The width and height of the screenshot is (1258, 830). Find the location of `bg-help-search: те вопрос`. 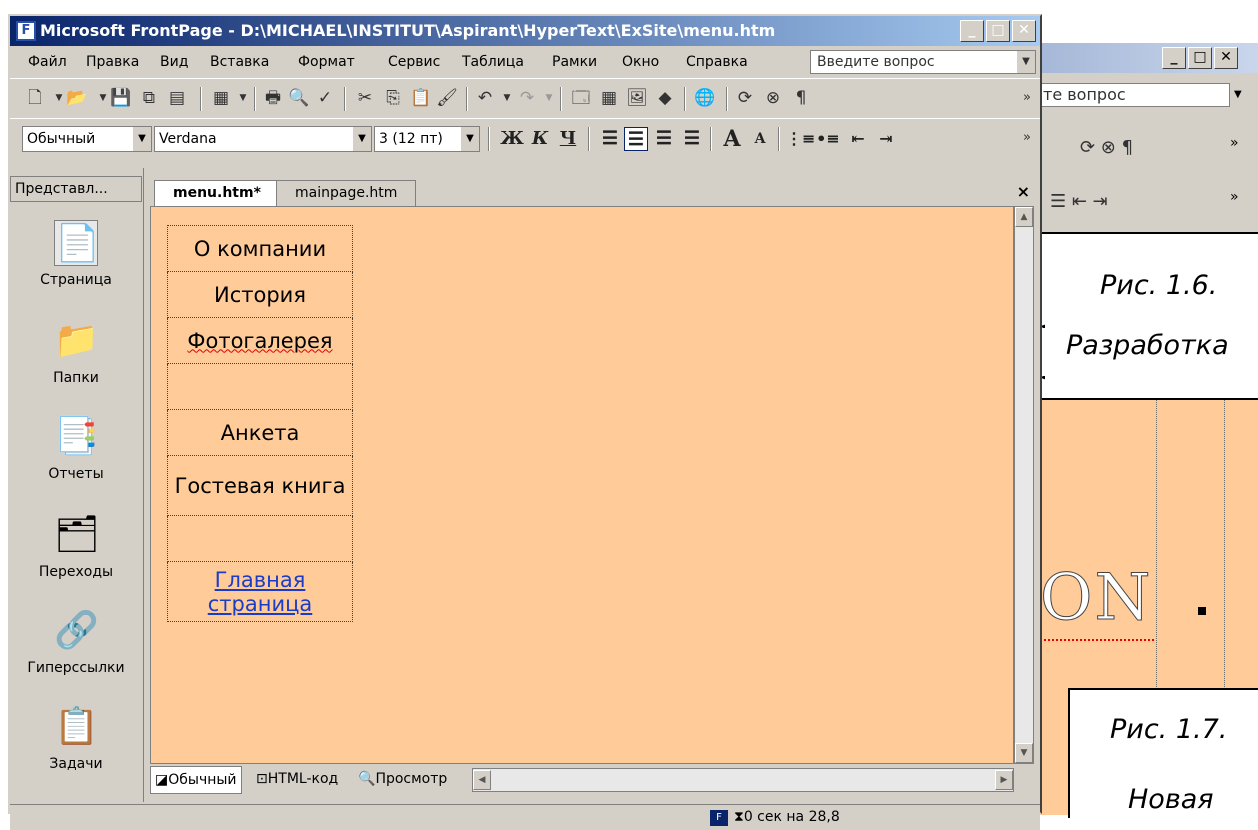

bg-help-search: те вопрос is located at coordinates (1135, 95).